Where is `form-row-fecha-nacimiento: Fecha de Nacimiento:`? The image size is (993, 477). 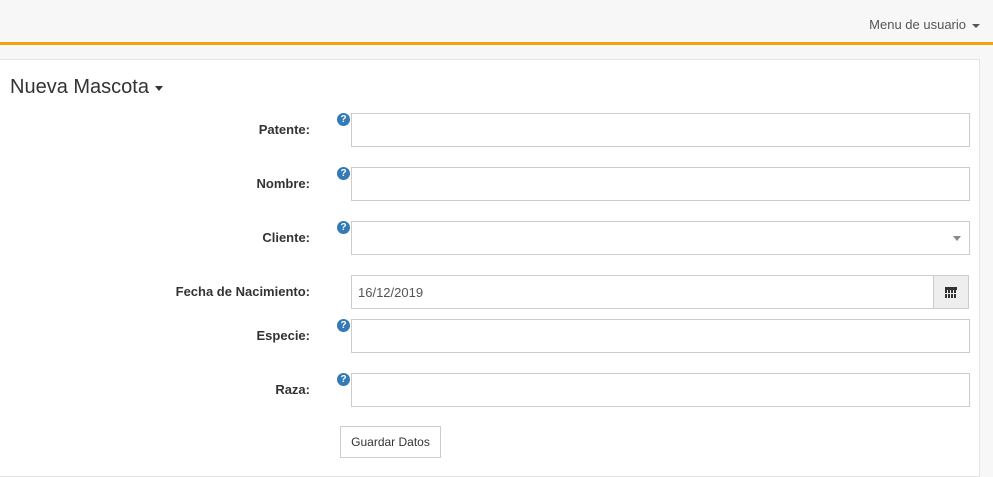 form-row-fecha-nacimiento: Fecha de Nacimiento: is located at coordinates (490, 292).